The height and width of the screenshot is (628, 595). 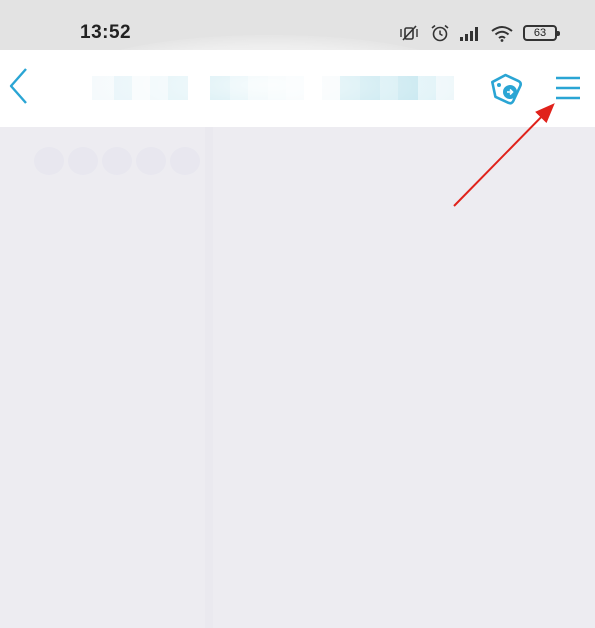 I want to click on chevron-left-icon, so click(x=19, y=88).